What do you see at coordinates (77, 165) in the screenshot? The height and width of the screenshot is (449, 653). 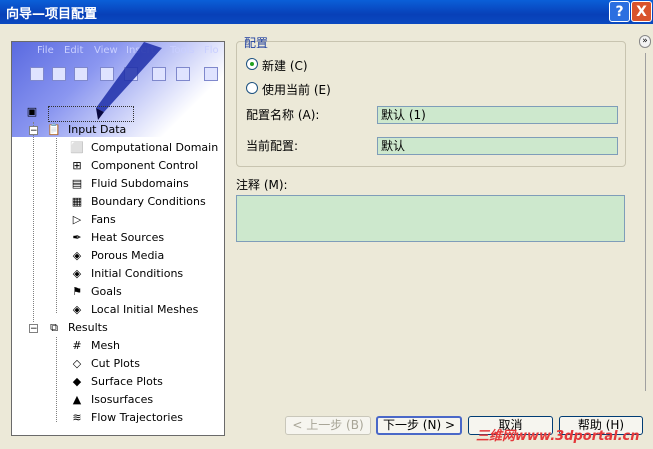 I see `component-control-icon: ⊞` at bounding box center [77, 165].